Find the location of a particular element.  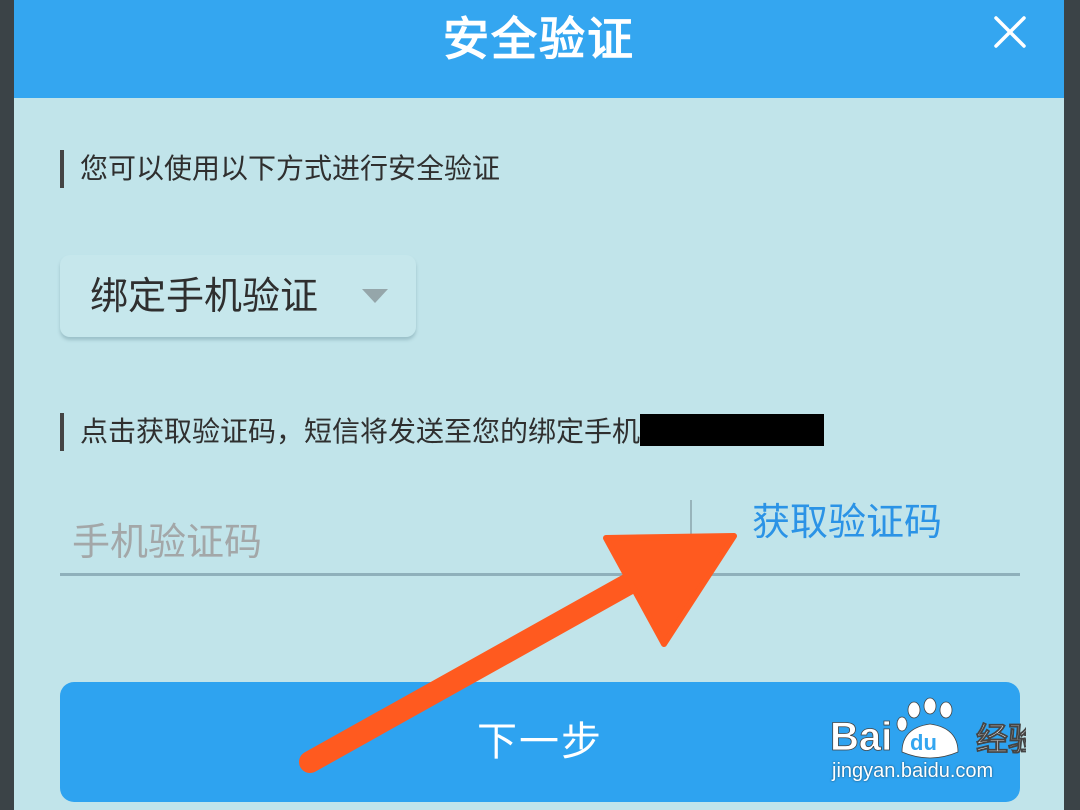

intro-text: 您可以使用以下方式进行安全验证 is located at coordinates (290, 168).